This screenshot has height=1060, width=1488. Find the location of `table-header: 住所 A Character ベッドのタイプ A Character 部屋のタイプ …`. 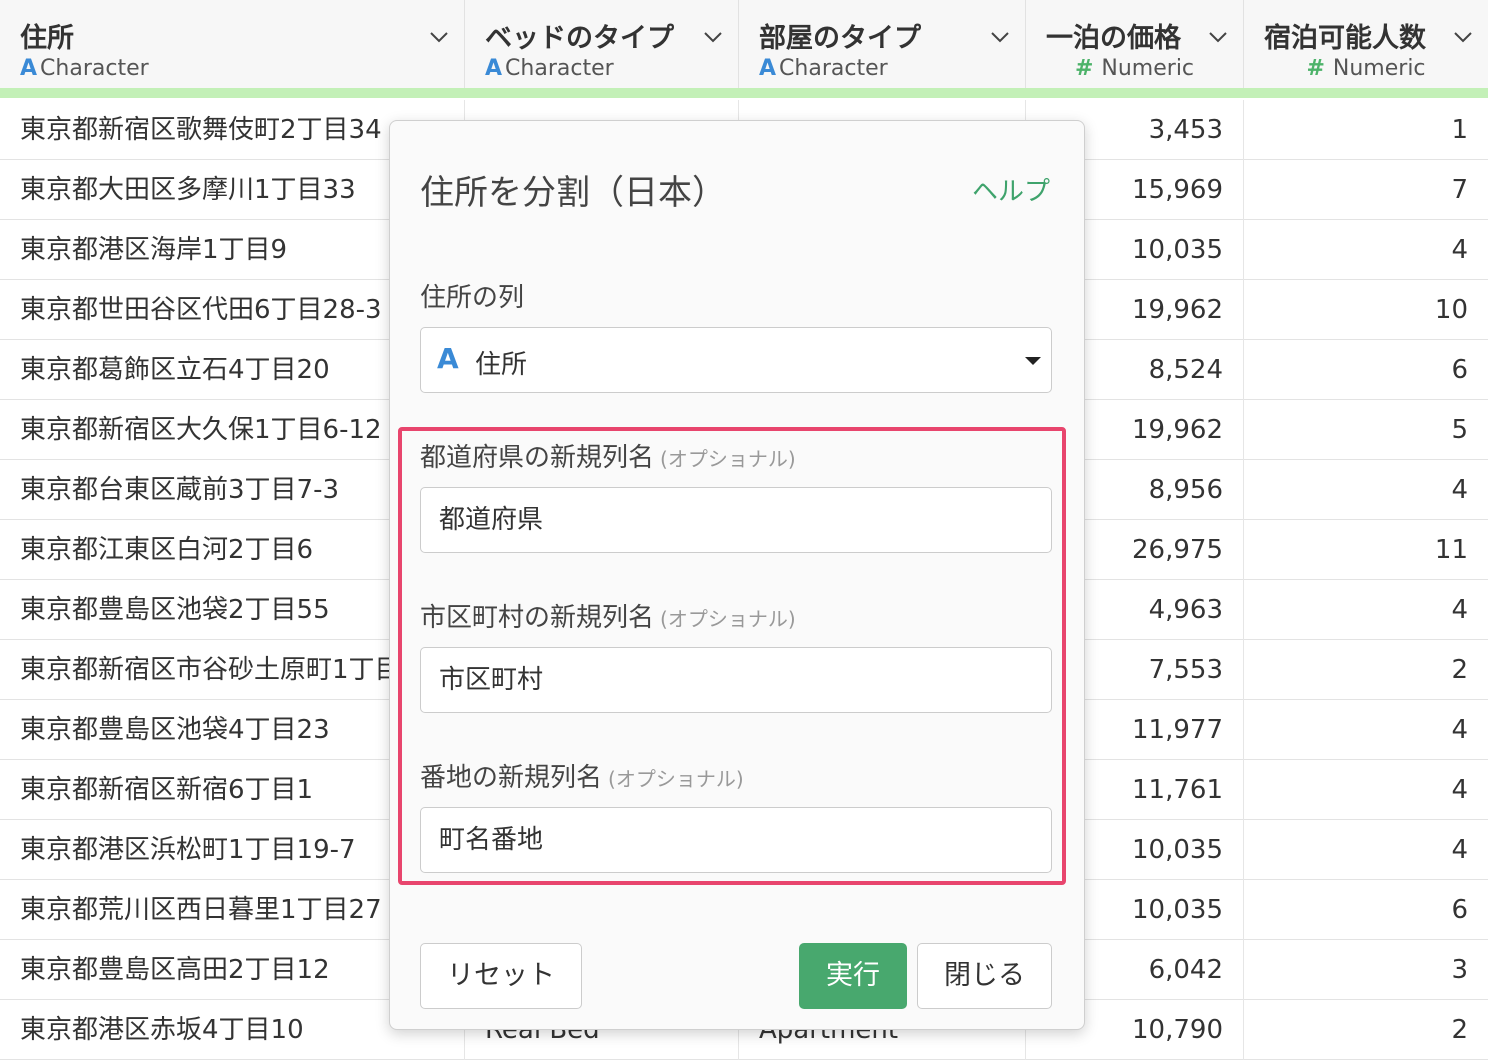

table-header: 住所 A Character ベッドのタイプ A Character 部屋のタイプ … is located at coordinates (744, 44).